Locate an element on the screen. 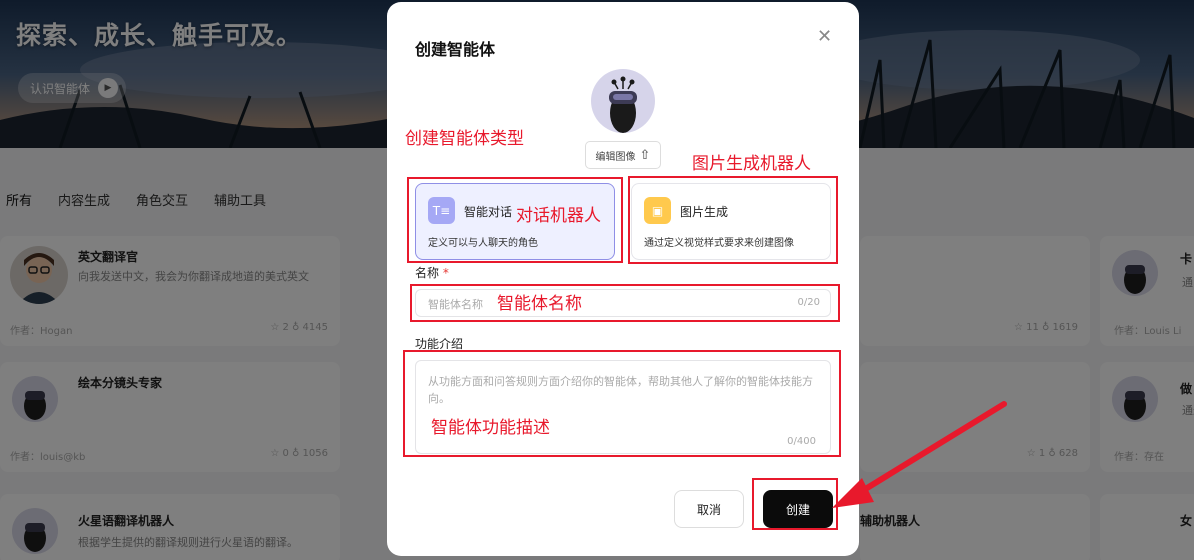 The image size is (1194, 560). name-label: 名称 * is located at coordinates (432, 273).